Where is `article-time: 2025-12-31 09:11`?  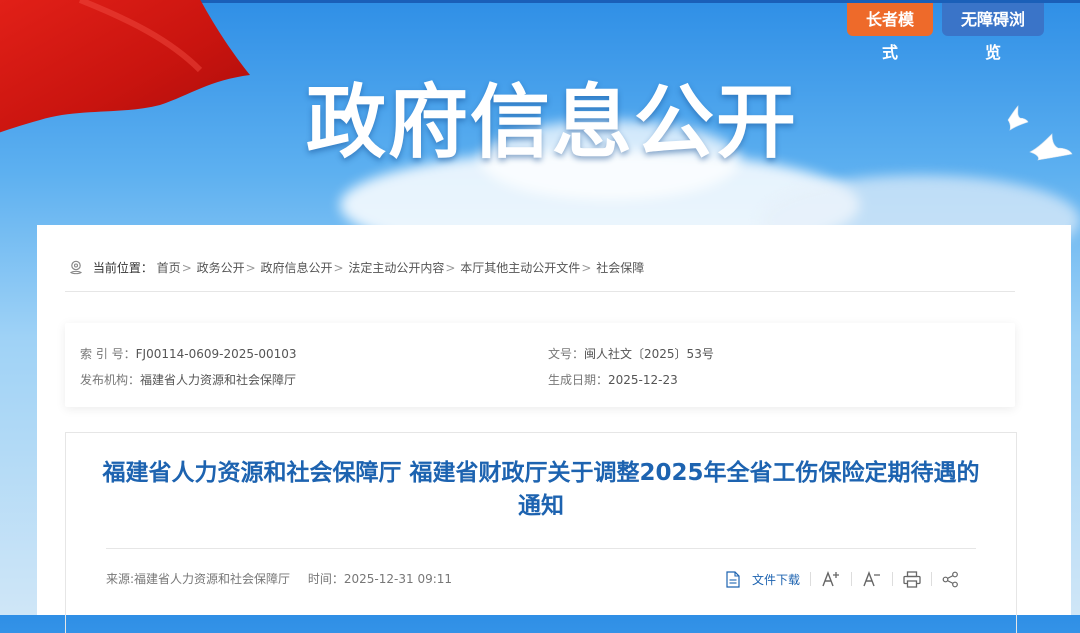
article-time: 2025-12-31 09:11 is located at coordinates (398, 579).